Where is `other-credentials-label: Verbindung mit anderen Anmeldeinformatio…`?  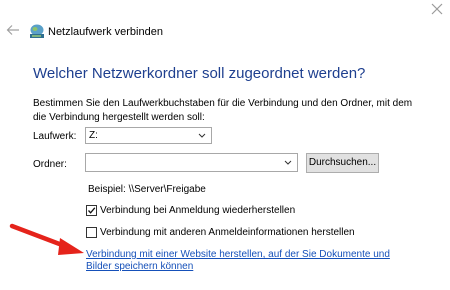 other-credentials-label: Verbindung mit anderen Anmeldeinformatio… is located at coordinates (227, 232).